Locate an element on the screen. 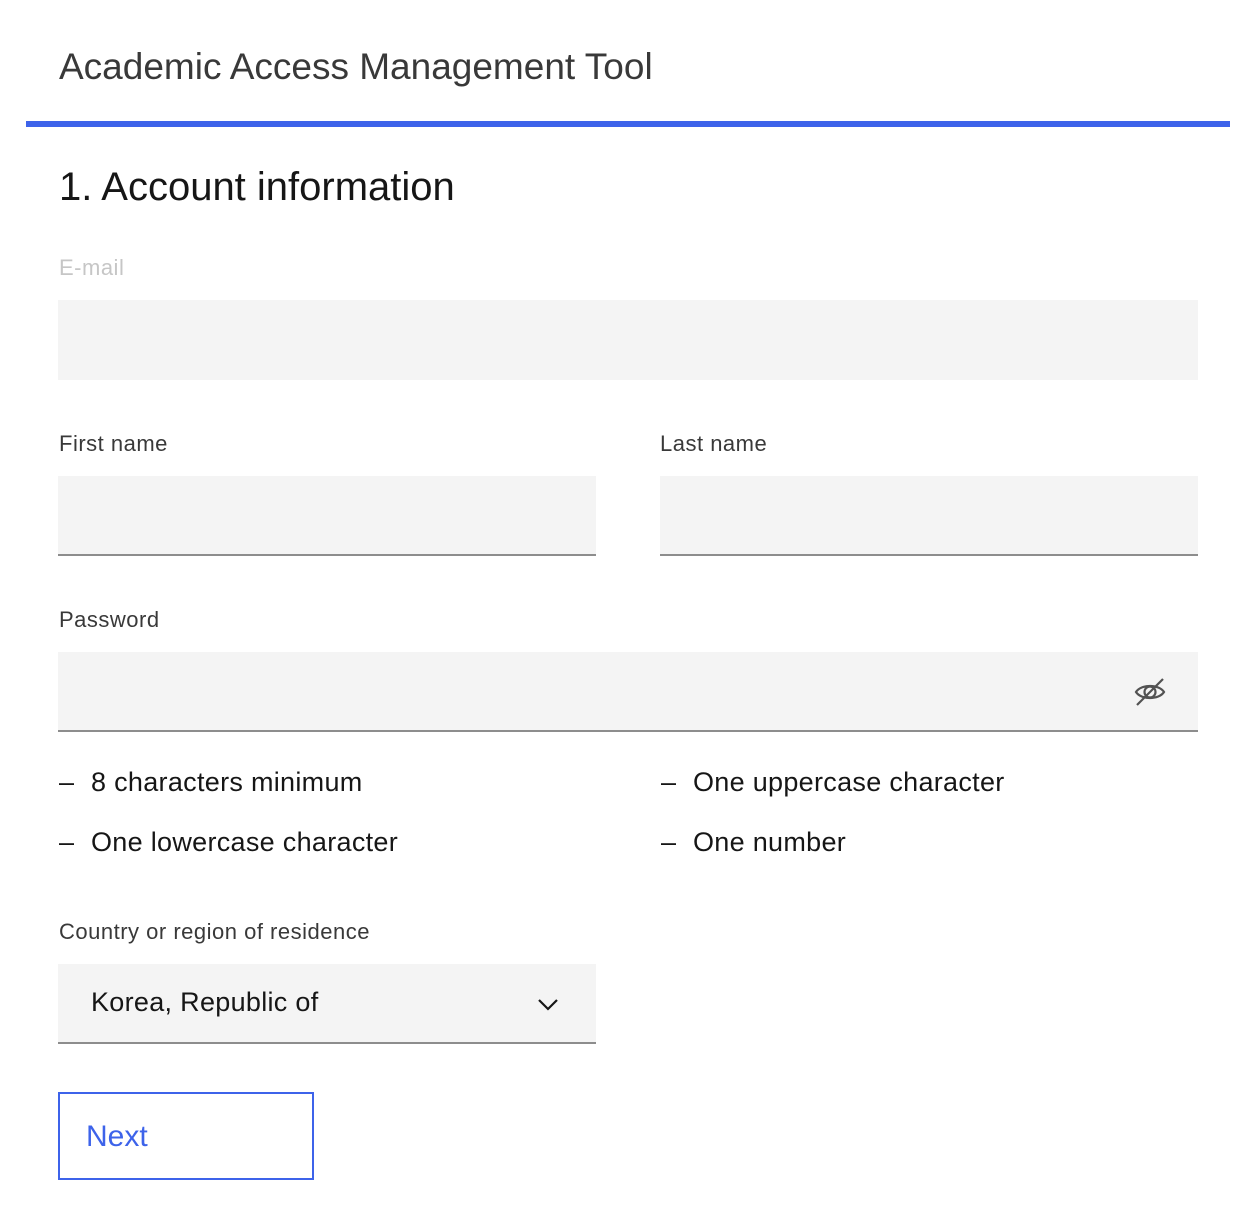 The image size is (1256, 1208). email-field is located at coordinates (628, 340).